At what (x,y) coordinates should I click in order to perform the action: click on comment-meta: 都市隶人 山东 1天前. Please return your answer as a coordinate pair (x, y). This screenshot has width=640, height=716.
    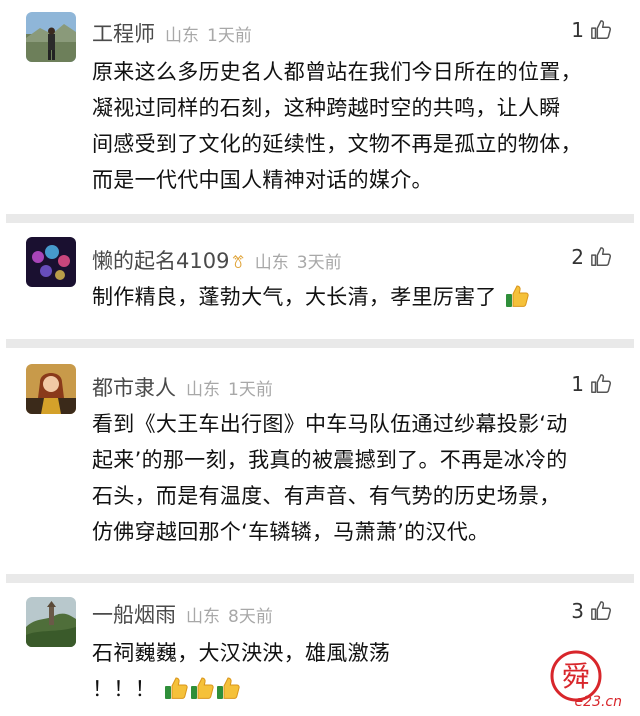
    Looking at the image, I should click on (182, 387).